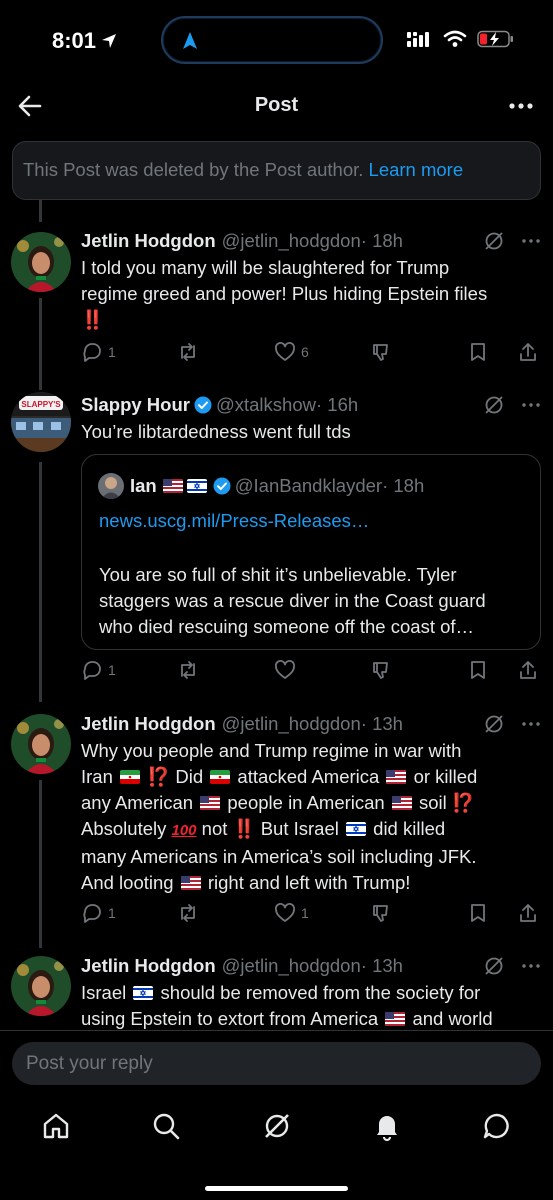 This screenshot has height=1200, width=553. What do you see at coordinates (452, 1018) in the screenshot?
I see `text-segment: and world` at bounding box center [452, 1018].